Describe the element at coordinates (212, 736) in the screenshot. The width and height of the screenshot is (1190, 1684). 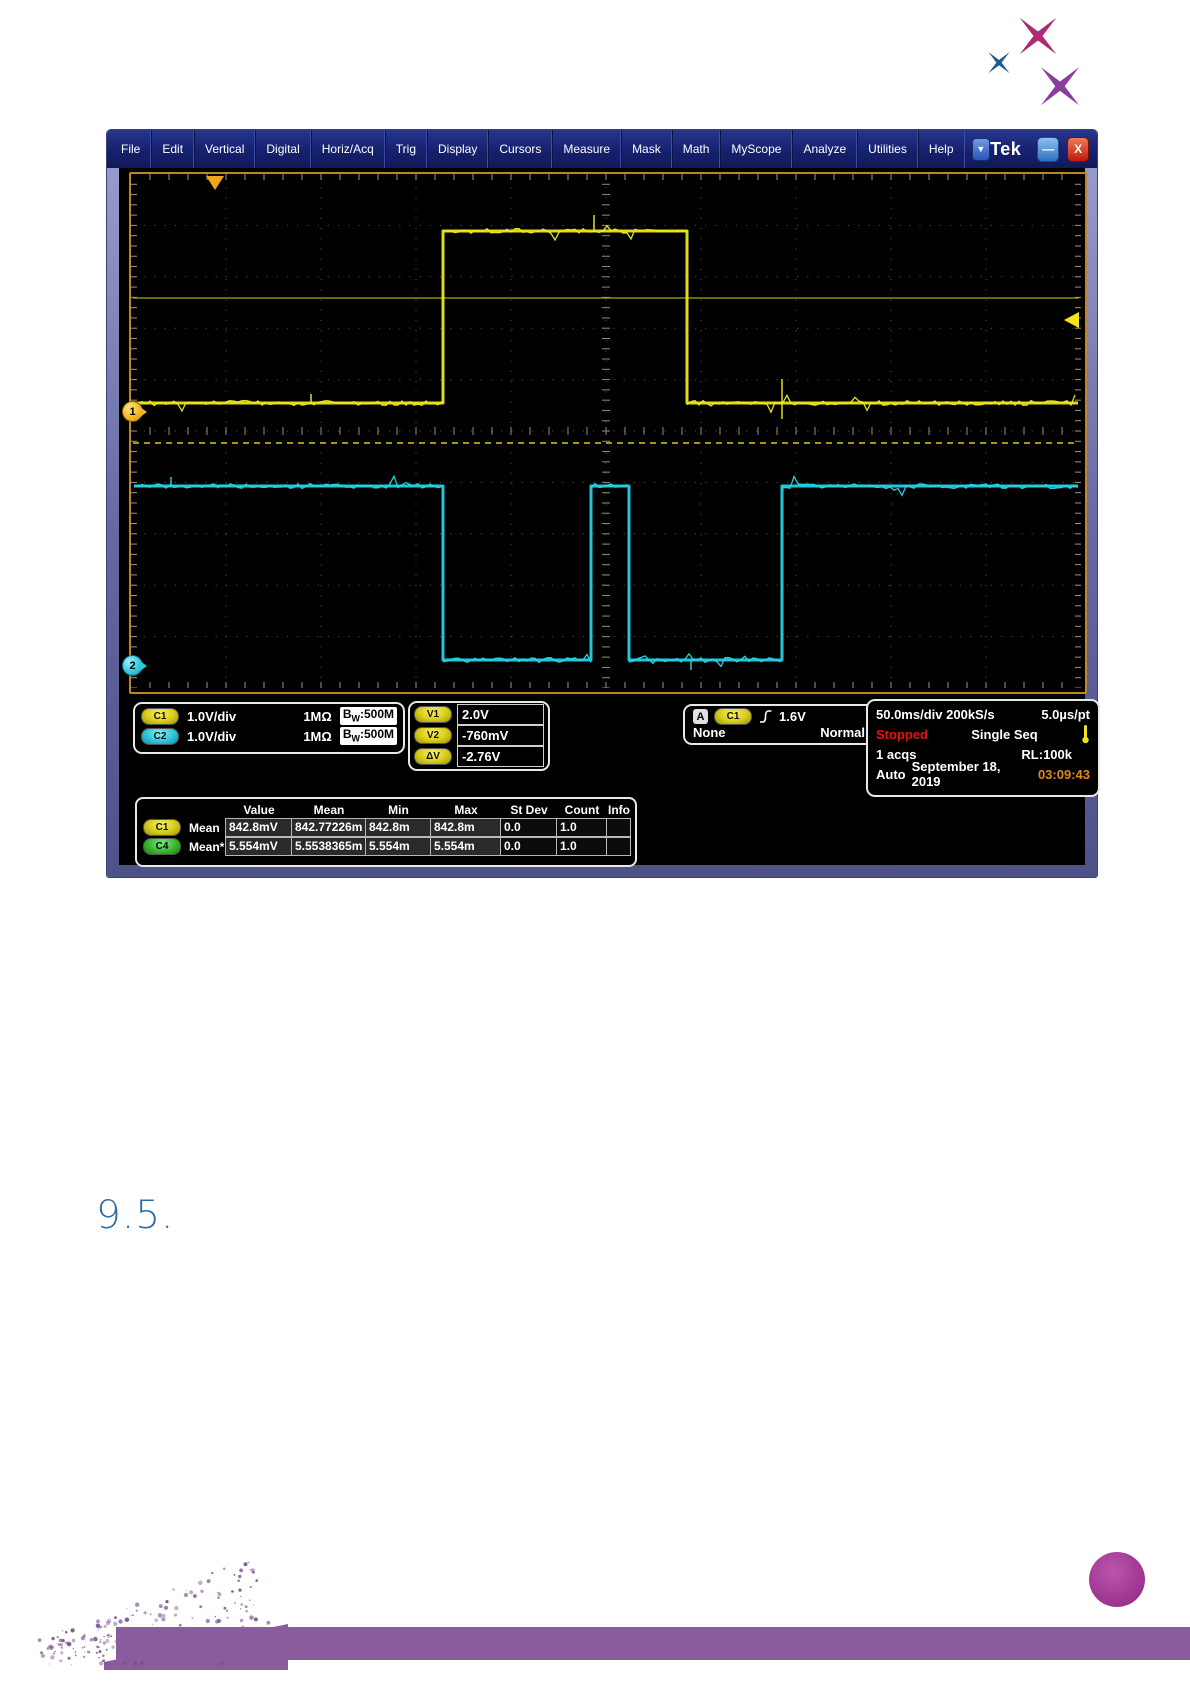
I see `channel-2-scale: 1.0V/div` at that location.